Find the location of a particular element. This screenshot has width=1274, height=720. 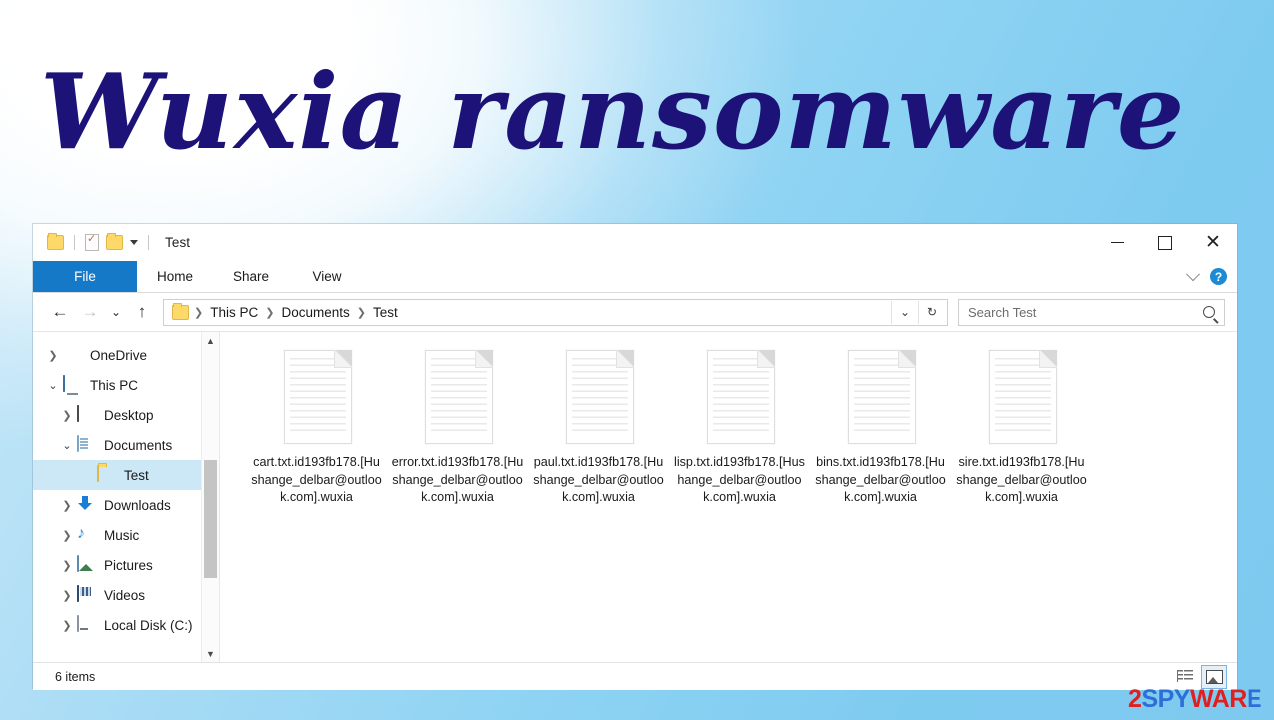

minimize-icon is located at coordinates (1117, 242).